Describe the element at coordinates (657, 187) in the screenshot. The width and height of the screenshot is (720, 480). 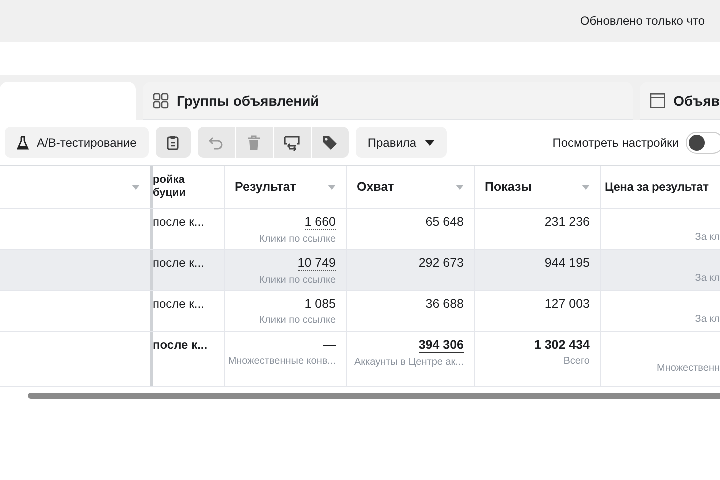
I see `column-header: Цена за результат` at that location.